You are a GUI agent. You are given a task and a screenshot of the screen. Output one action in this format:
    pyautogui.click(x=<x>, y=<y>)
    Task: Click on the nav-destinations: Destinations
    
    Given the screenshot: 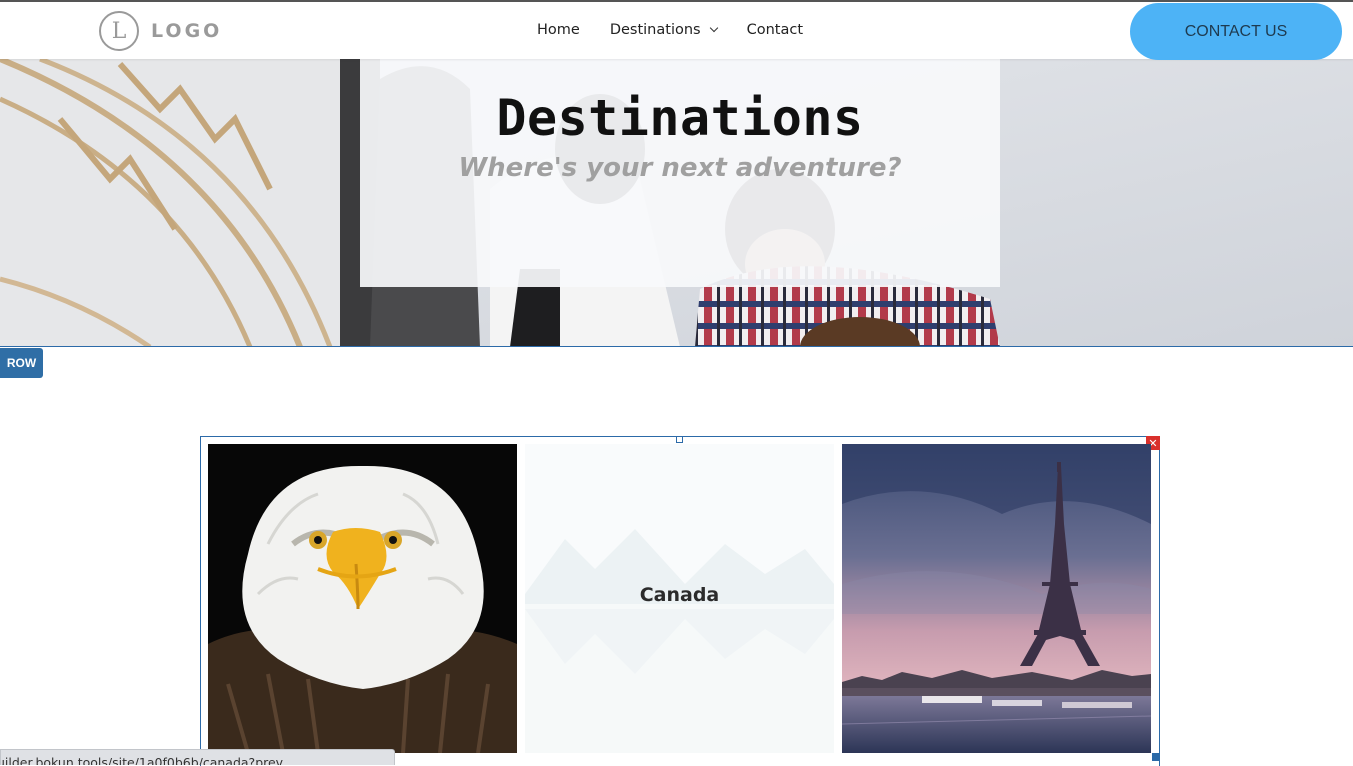 What is the action you would take?
    pyautogui.click(x=663, y=30)
    